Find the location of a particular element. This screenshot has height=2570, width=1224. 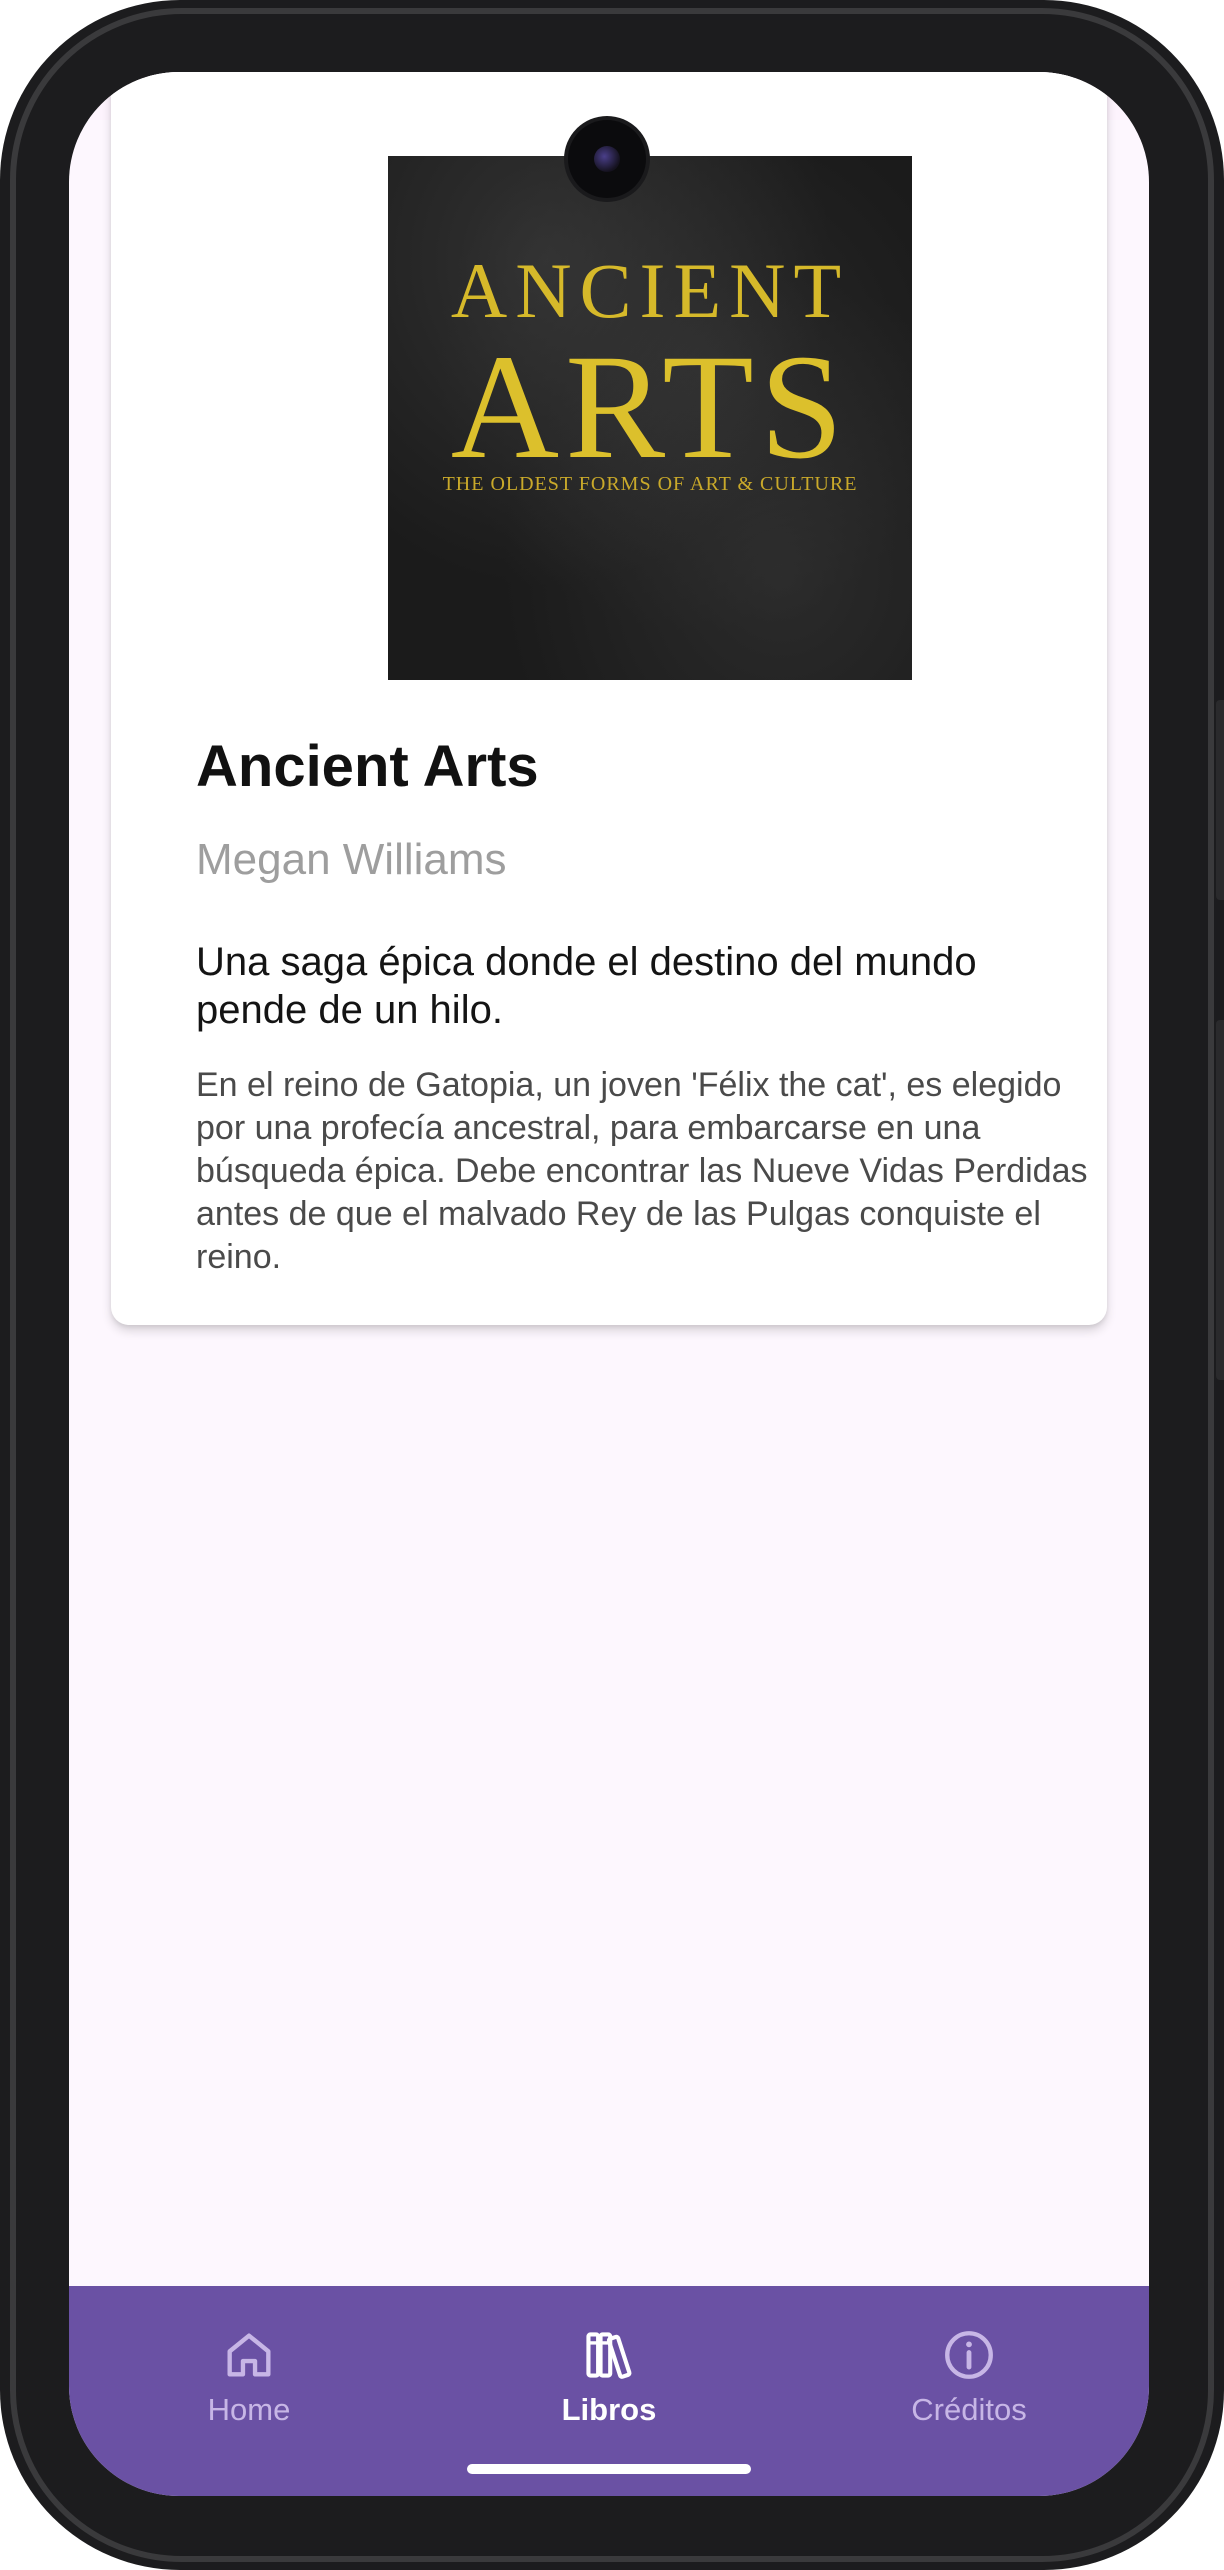

nav-item-home: Home is located at coordinates (249, 2381).